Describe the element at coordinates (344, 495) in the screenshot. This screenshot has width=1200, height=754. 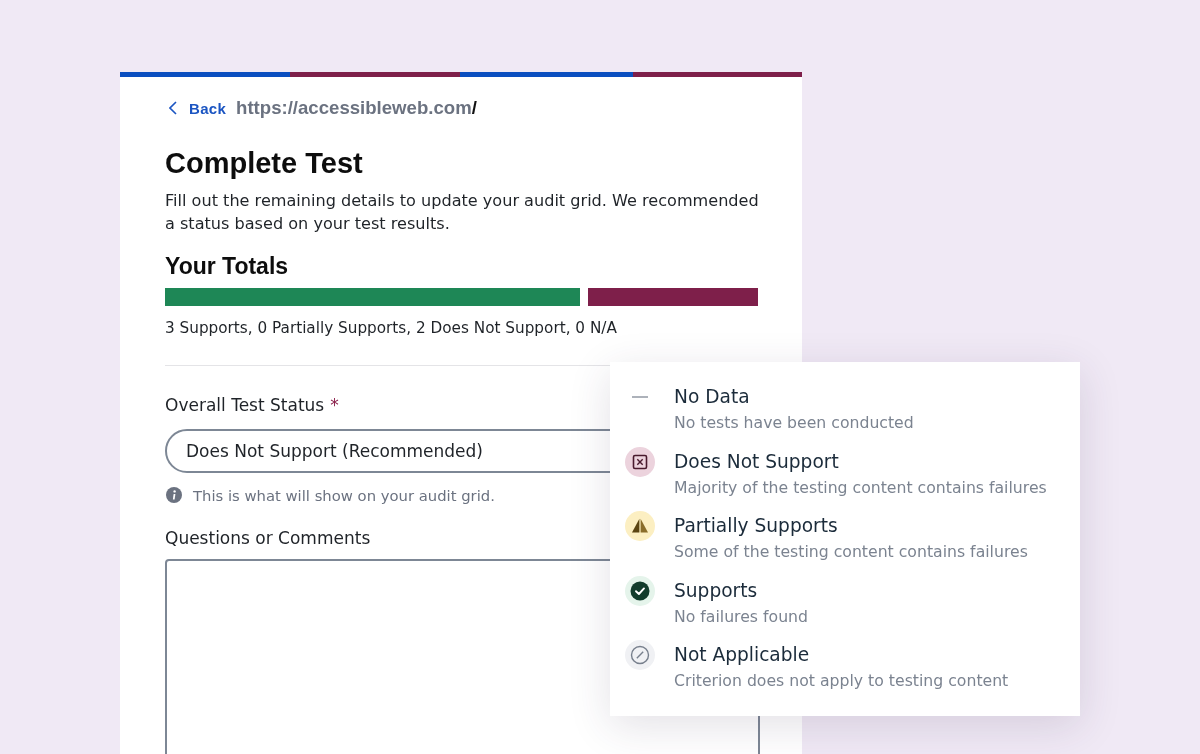
I see `status-hint: This is what will show on your audit grid.` at that location.